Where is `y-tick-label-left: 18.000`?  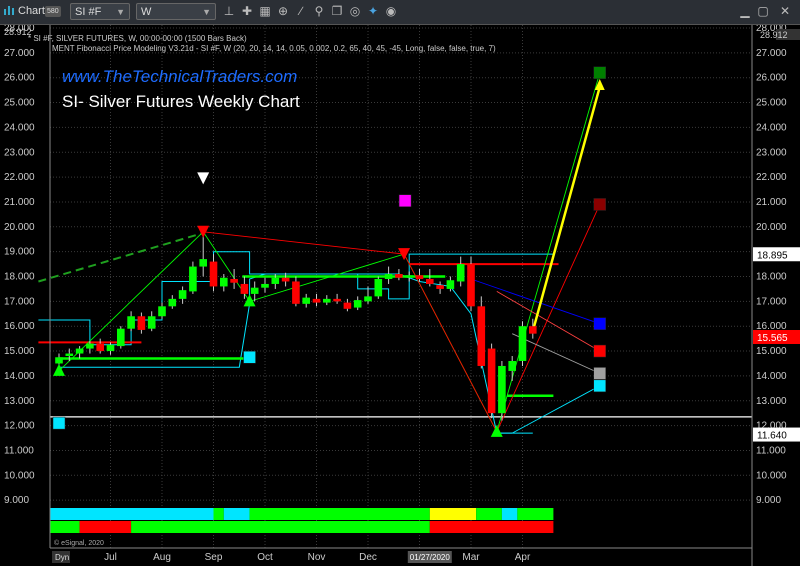
y-tick-label-left: 18.000 is located at coordinates (19, 277).